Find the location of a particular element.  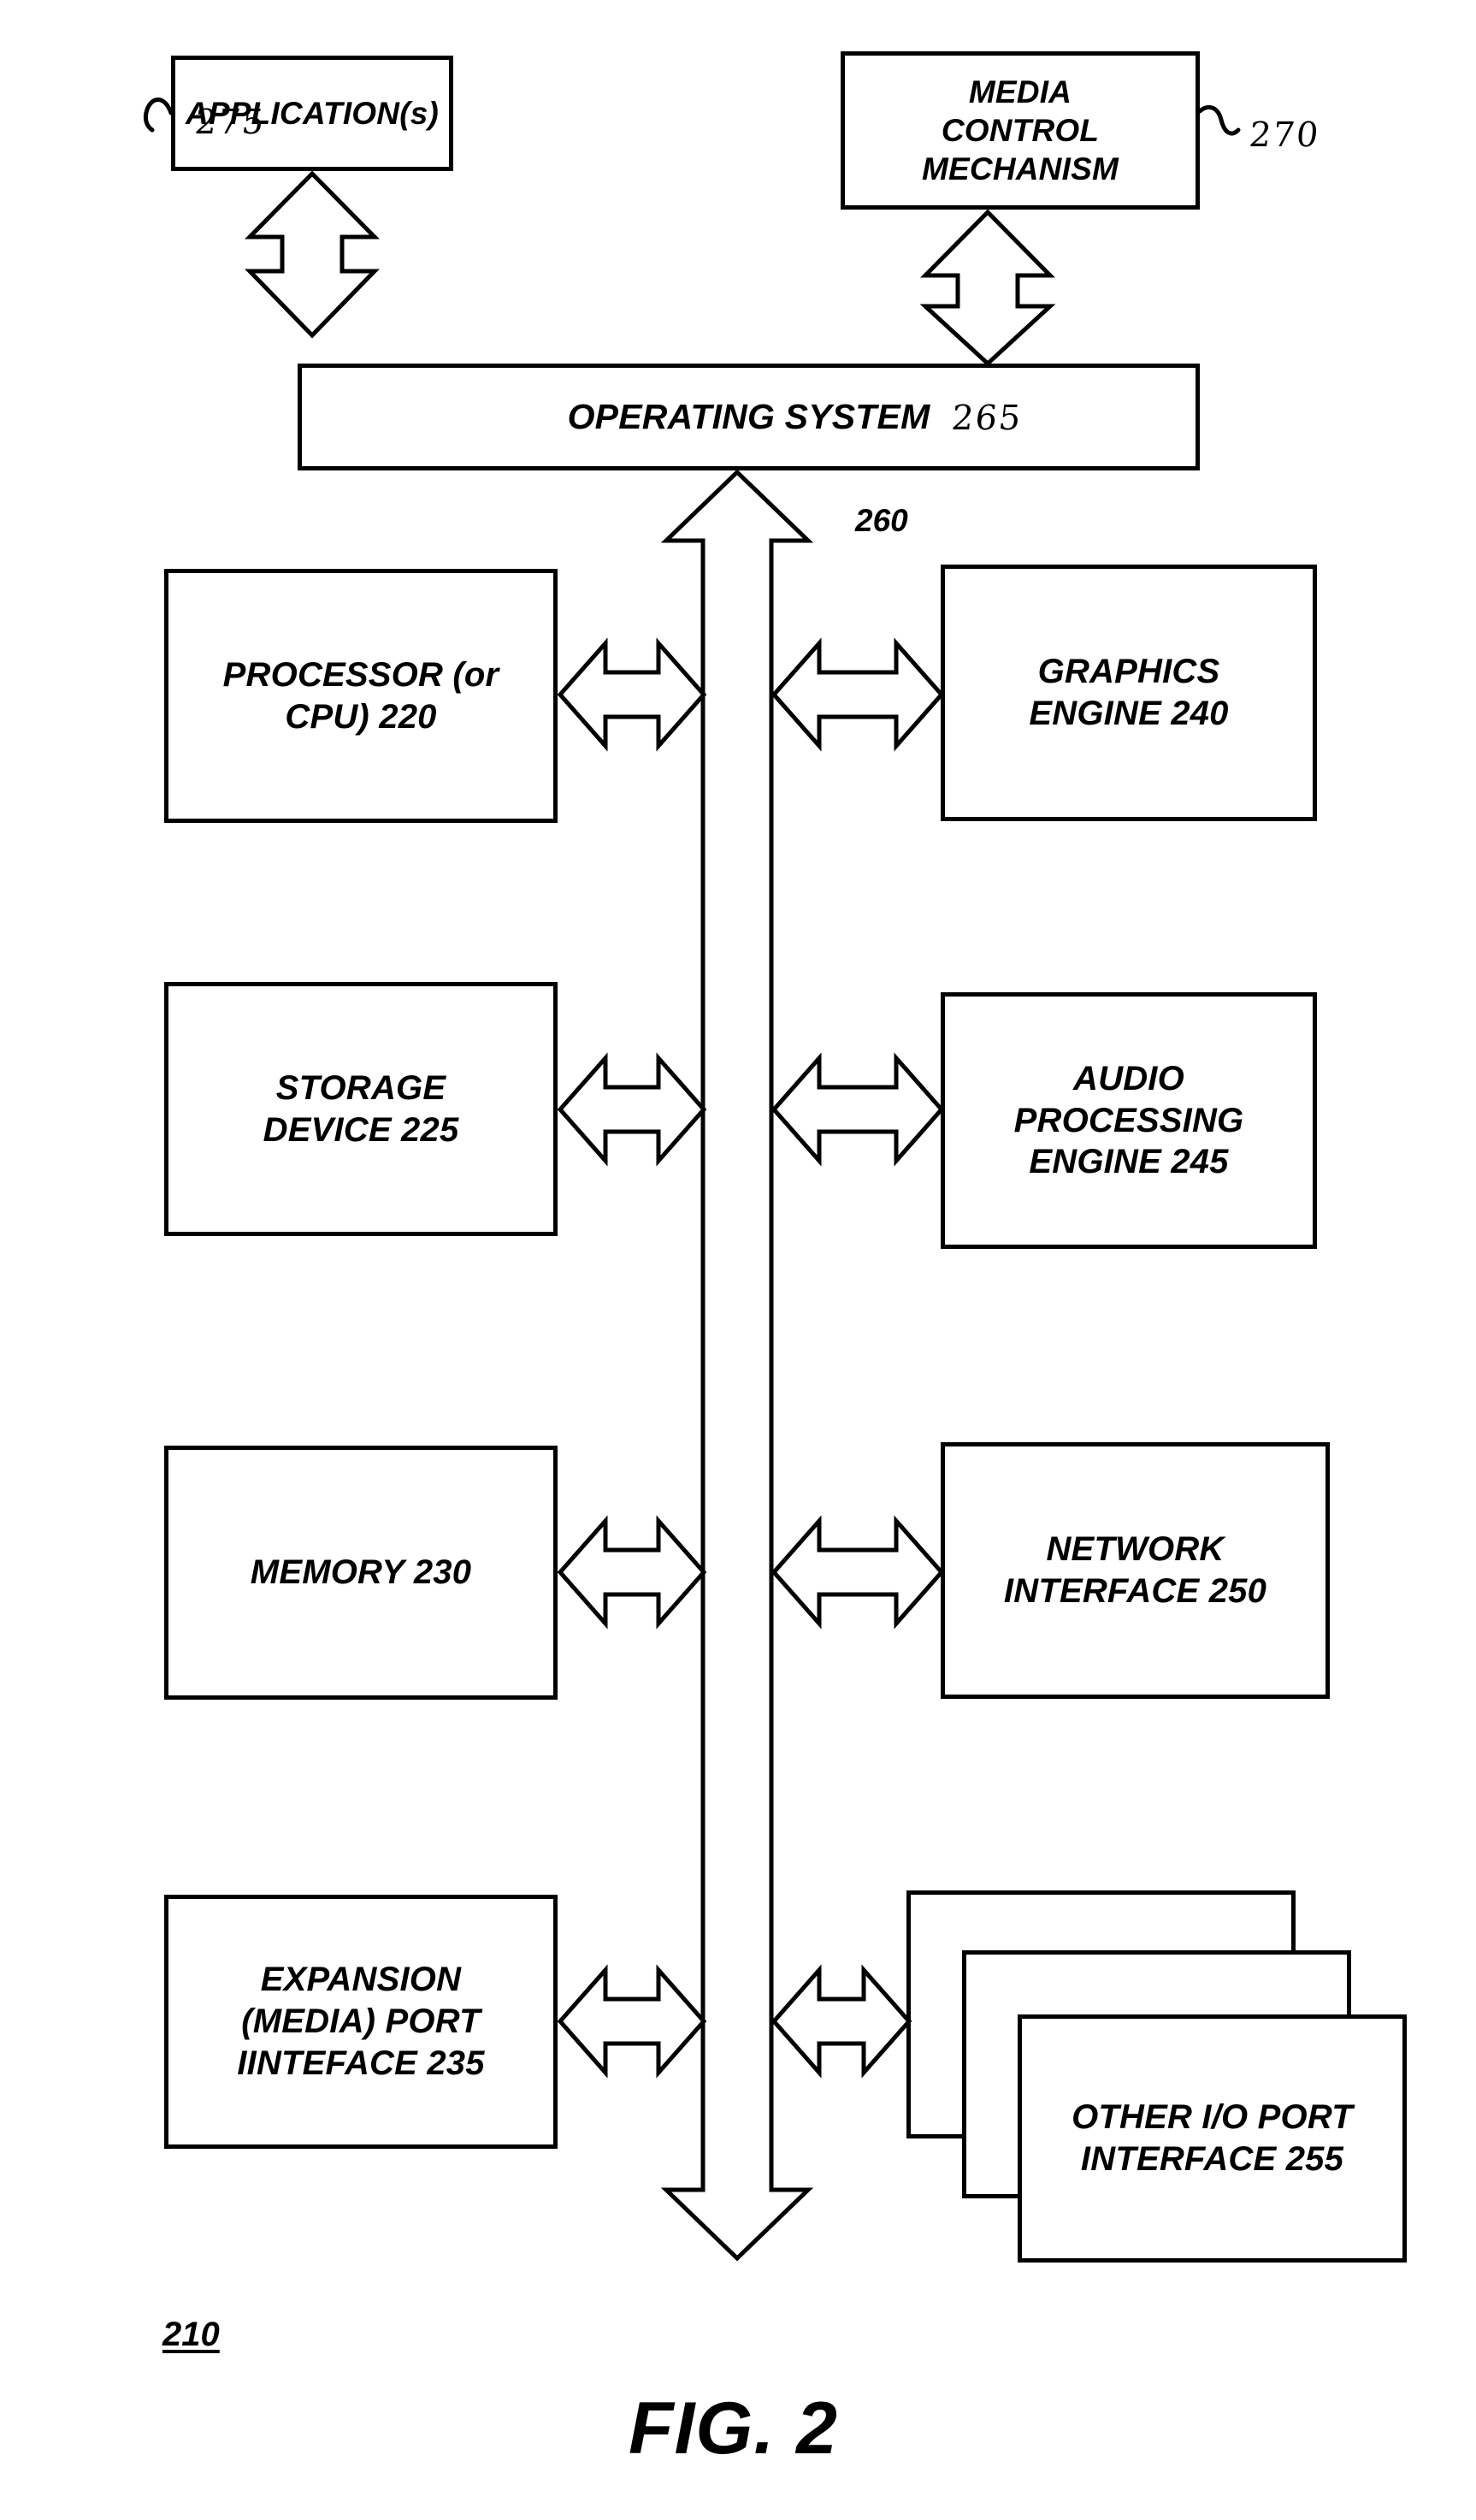

graphics-engine-box: GRAPHICS ENGINE 240 is located at coordinates (1129, 693).